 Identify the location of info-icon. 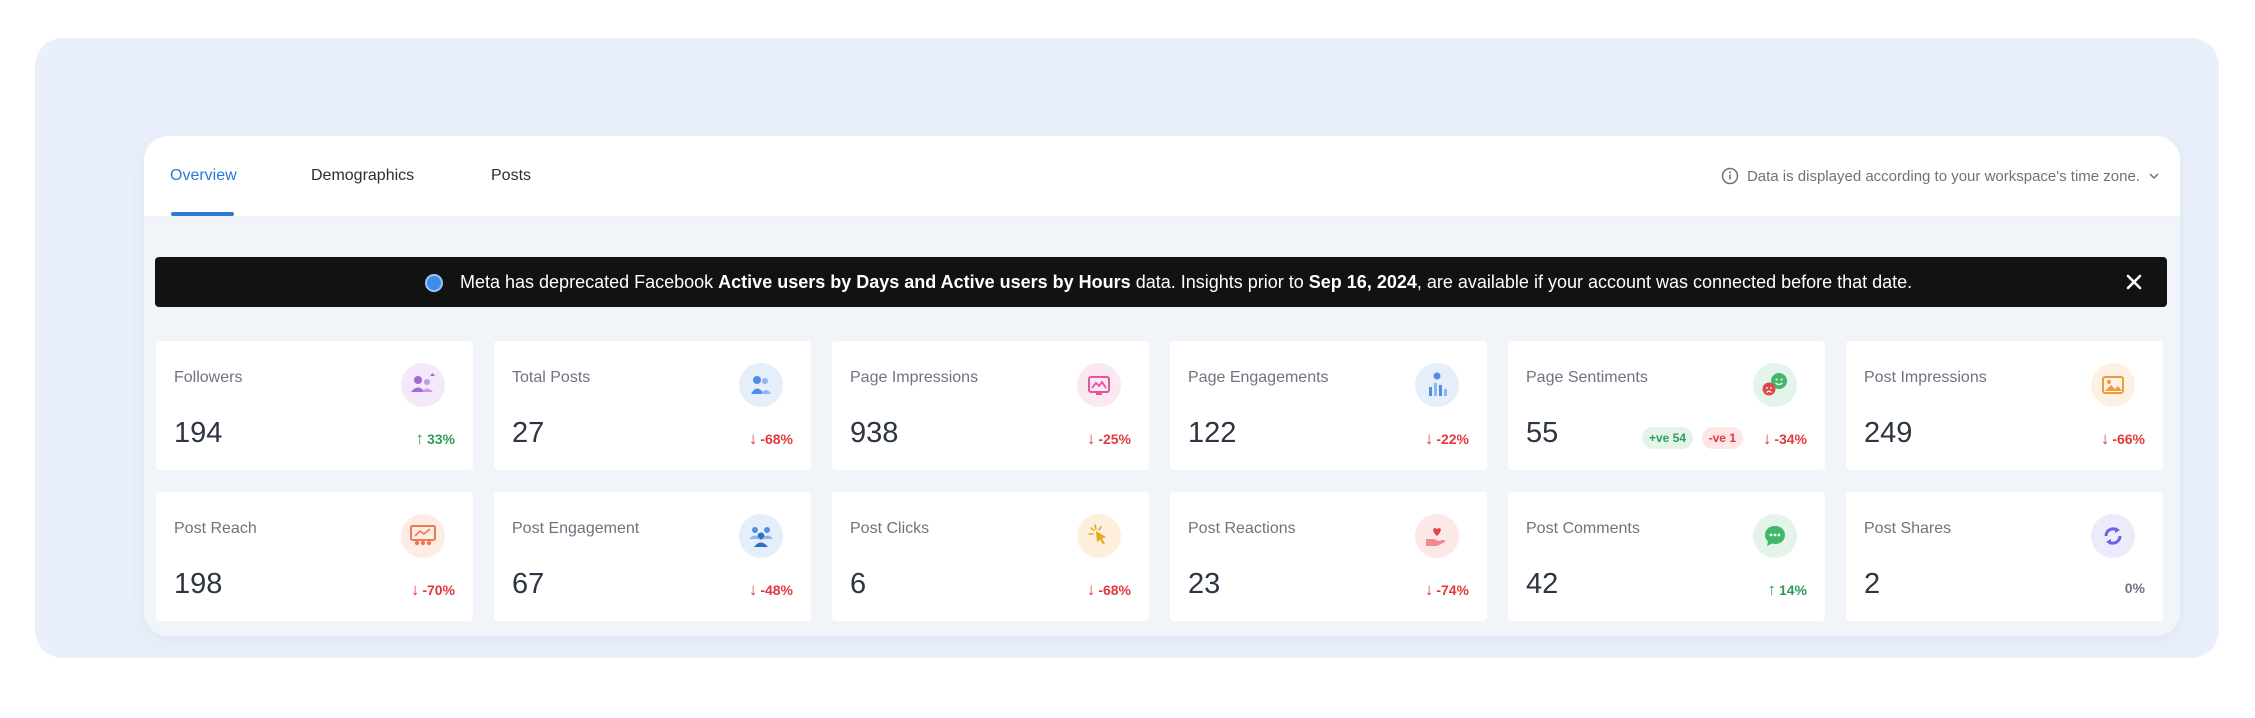
(1730, 176).